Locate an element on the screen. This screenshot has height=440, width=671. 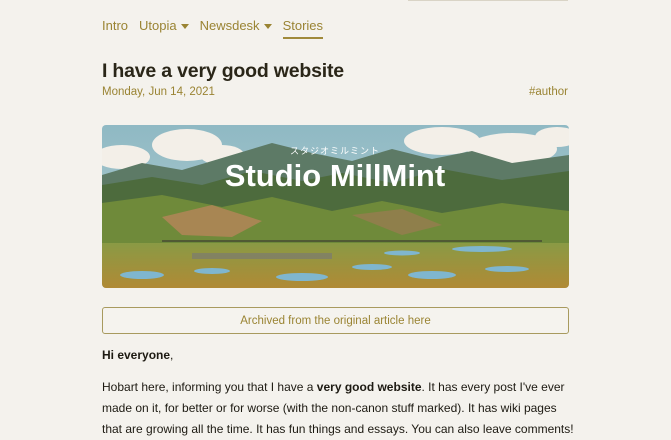
nav-item-newsdesk: Newsdesk is located at coordinates (236, 25).